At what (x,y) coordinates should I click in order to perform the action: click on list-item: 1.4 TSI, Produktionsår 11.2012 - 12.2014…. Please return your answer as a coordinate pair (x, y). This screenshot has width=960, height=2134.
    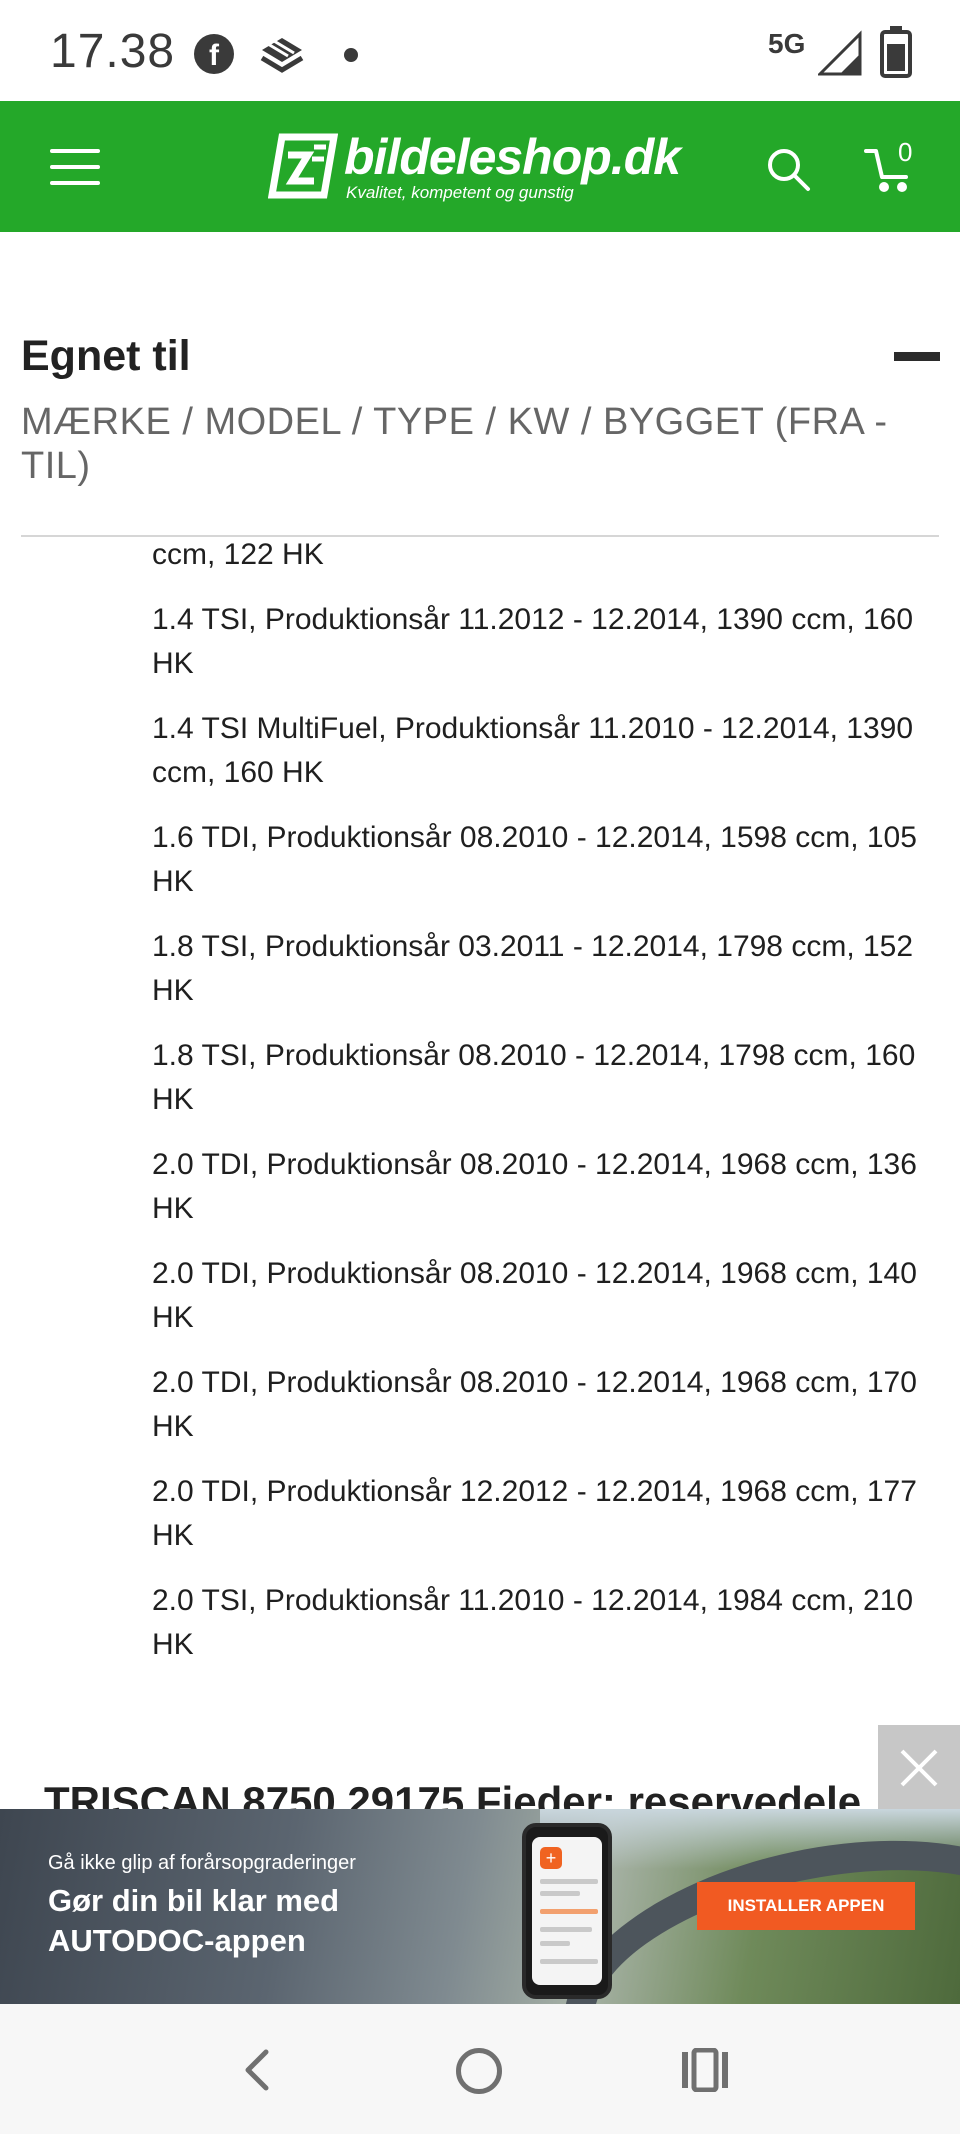
    Looking at the image, I should click on (533, 641).